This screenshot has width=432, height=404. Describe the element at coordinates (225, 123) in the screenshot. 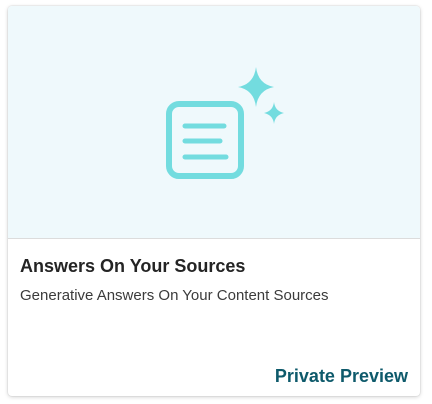

I see `document-sparkle-icon` at that location.